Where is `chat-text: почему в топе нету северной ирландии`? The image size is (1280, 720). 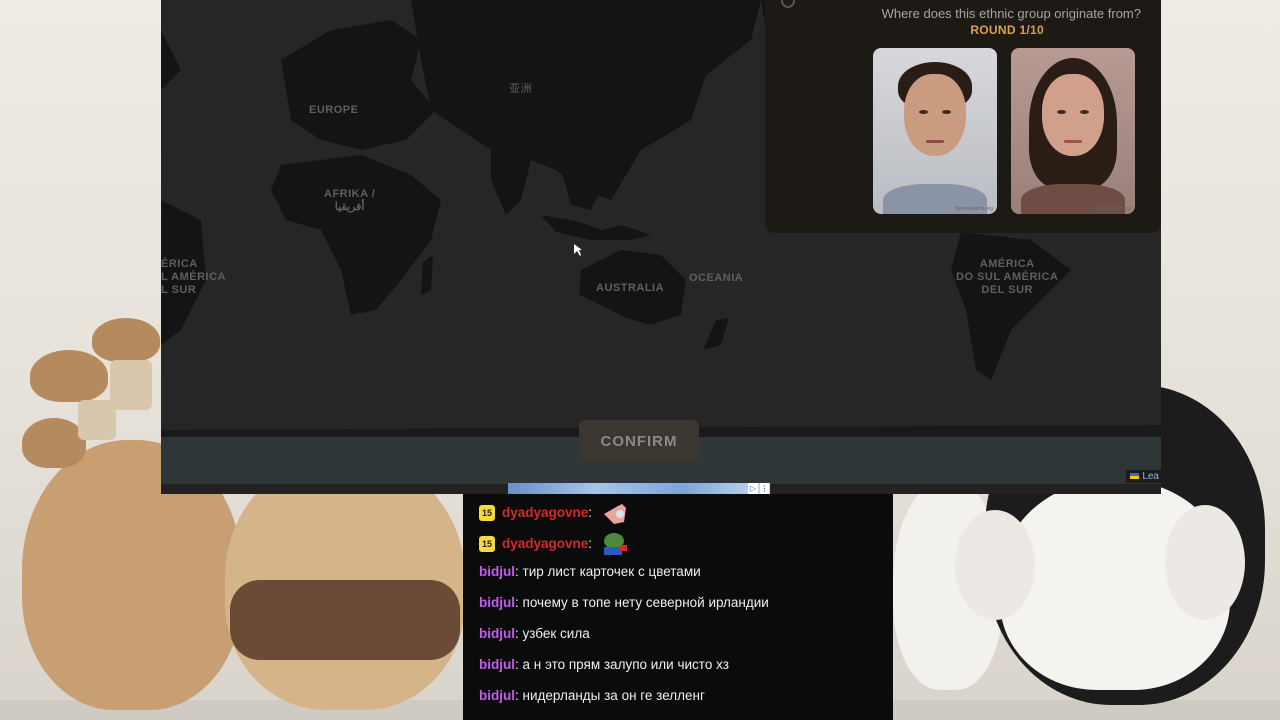 chat-text: почему в топе нету северной ирландии is located at coordinates (645, 602).